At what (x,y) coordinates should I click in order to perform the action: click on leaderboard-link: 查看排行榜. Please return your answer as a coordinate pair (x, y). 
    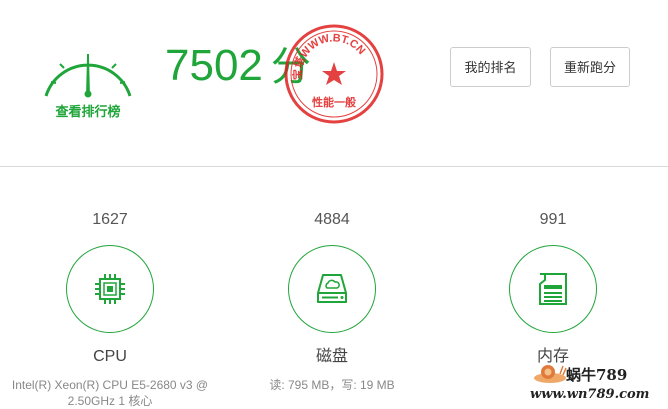
    Looking at the image, I should click on (88, 110).